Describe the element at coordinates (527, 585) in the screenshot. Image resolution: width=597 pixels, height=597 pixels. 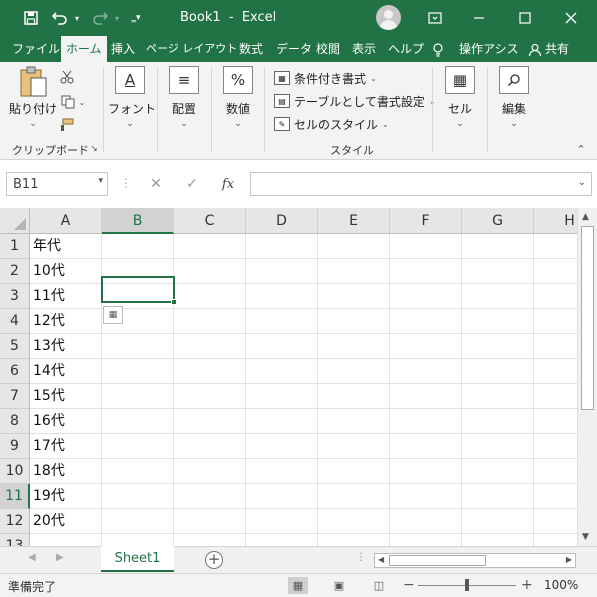
I see `zoom-in-icon: +` at that location.